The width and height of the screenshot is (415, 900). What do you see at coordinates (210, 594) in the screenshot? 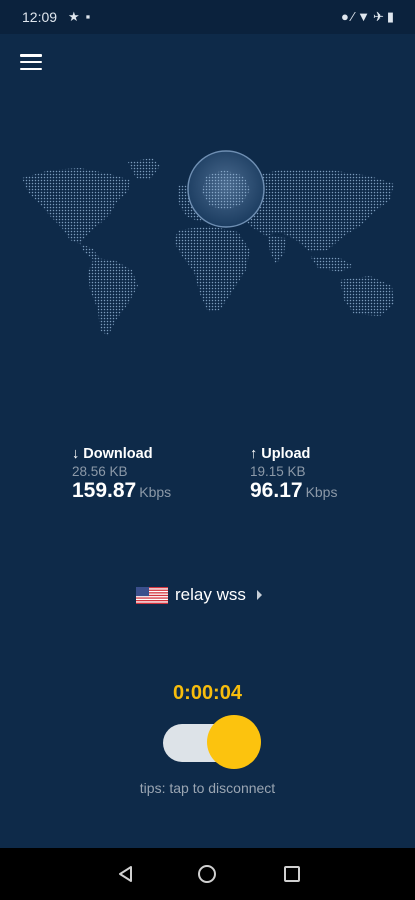
I see `server-name: relay wss` at bounding box center [210, 594].